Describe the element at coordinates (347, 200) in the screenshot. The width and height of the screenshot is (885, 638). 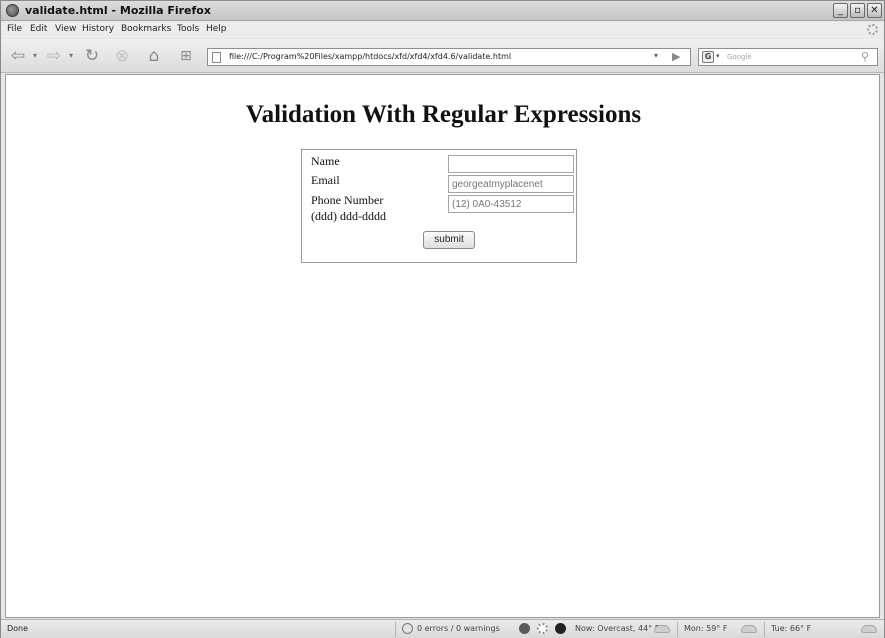
I see `phone-label: Phone Number` at that location.